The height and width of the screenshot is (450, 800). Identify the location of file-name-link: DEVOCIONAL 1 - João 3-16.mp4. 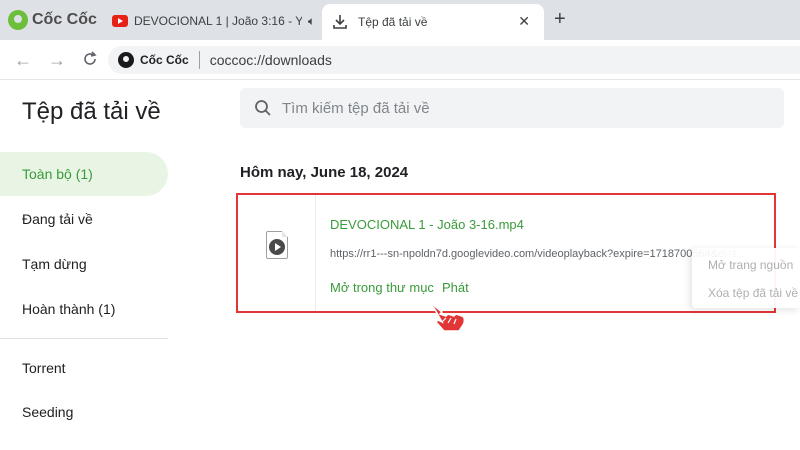
(427, 224).